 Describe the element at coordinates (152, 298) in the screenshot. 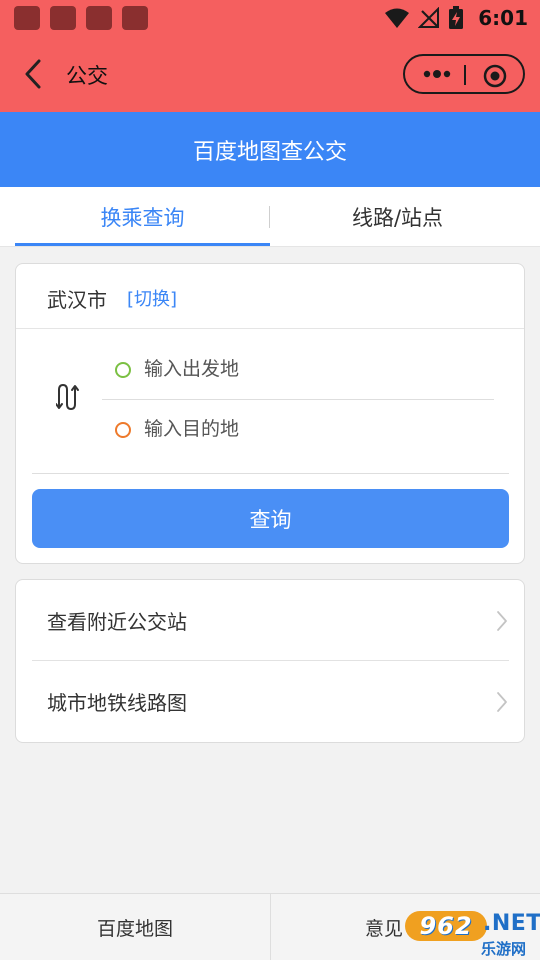

I see `switch-city-link: [切换]` at that location.